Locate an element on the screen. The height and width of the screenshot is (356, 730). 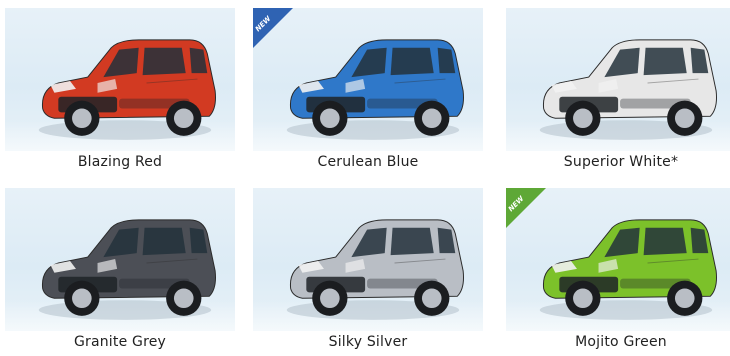
color-name: Granite Grey is located at coordinates (120, 342).